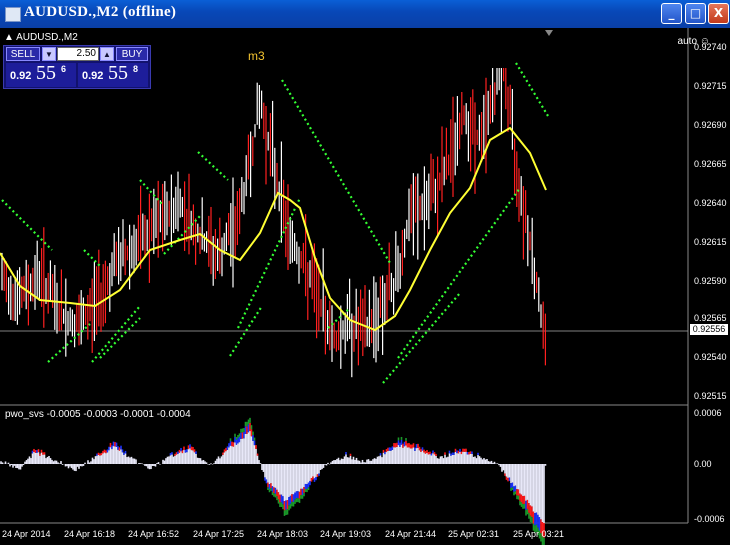 The height and width of the screenshot is (545, 730). I want to click on time-label: 25 Apr 03:21, so click(539, 534).